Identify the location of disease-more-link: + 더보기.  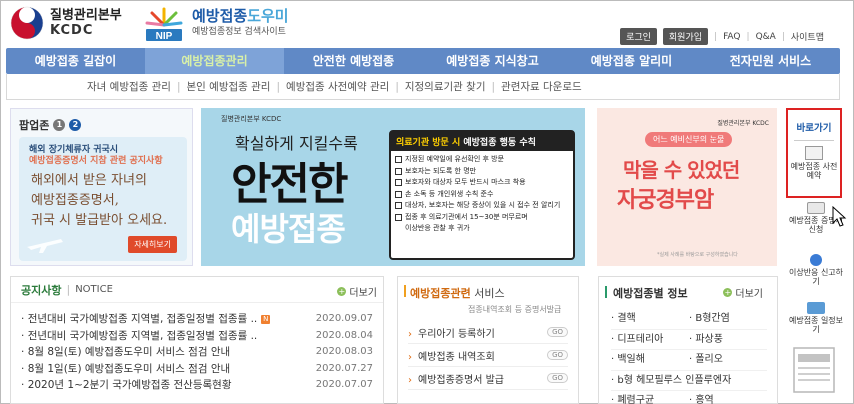
(743, 292).